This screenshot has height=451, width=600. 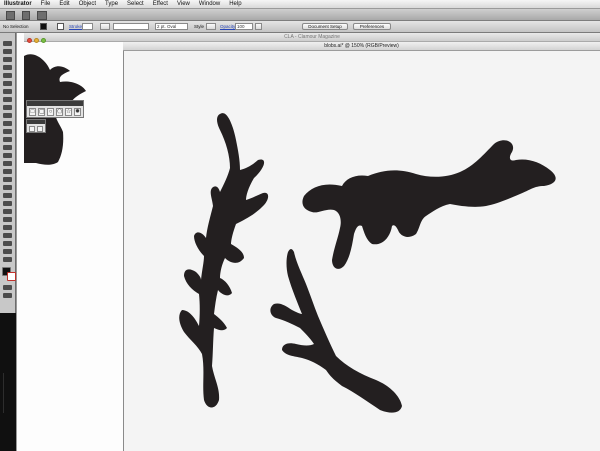 I want to click on shapes-tearoff-panel: □ ▢ ○ ⬠ ☆ ✹, so click(x=55, y=109).